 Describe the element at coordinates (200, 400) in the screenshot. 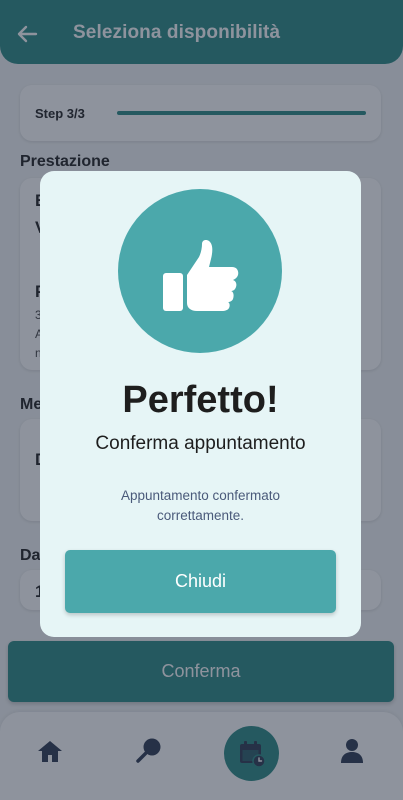

I see `modal-title: Perfetto!` at that location.